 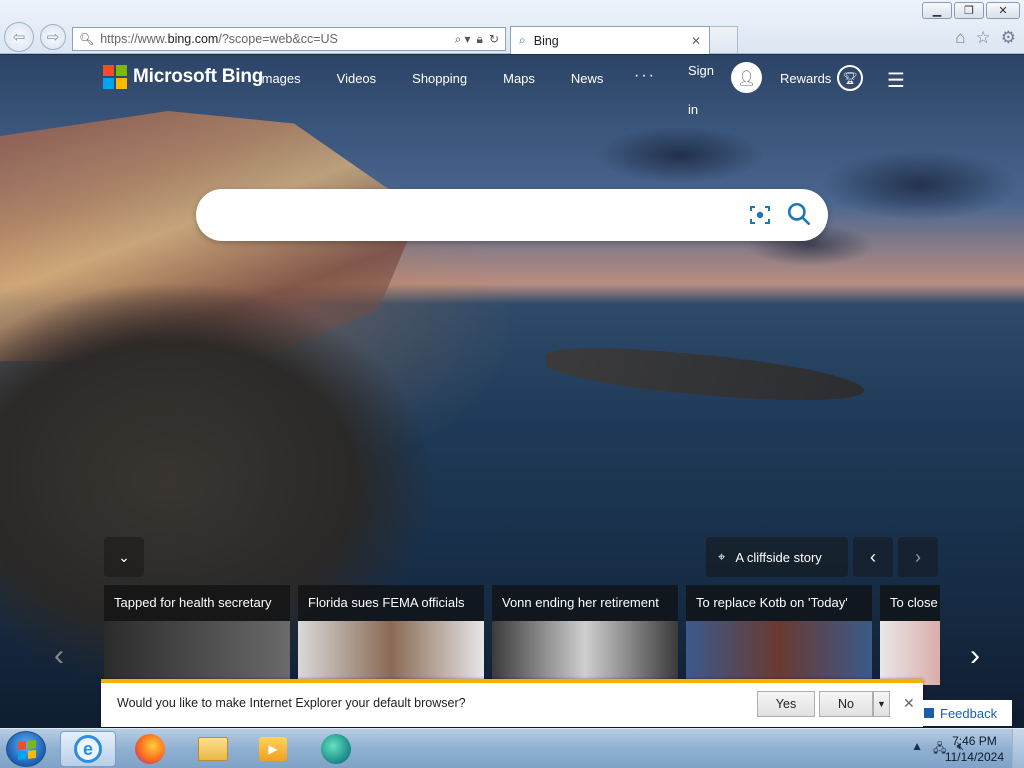 What do you see at coordinates (929, 713) in the screenshot?
I see `feedback-icon` at bounding box center [929, 713].